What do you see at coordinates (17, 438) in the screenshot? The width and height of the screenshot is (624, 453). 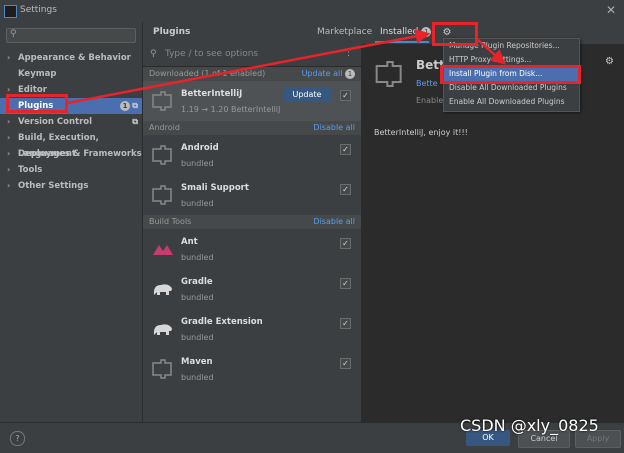 I see `help-icon: ?` at bounding box center [17, 438].